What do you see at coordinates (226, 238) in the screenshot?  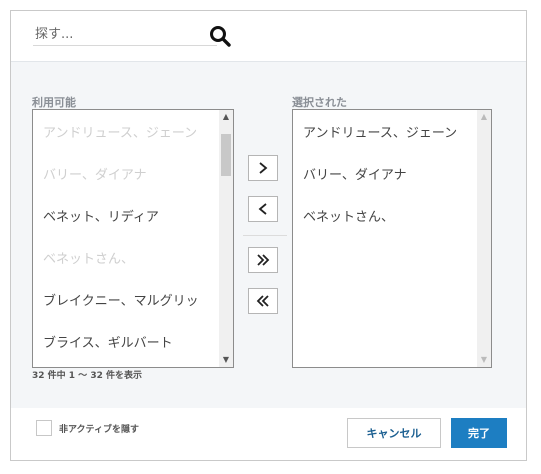 I see `available-scrollbar: ▲ ▼` at bounding box center [226, 238].